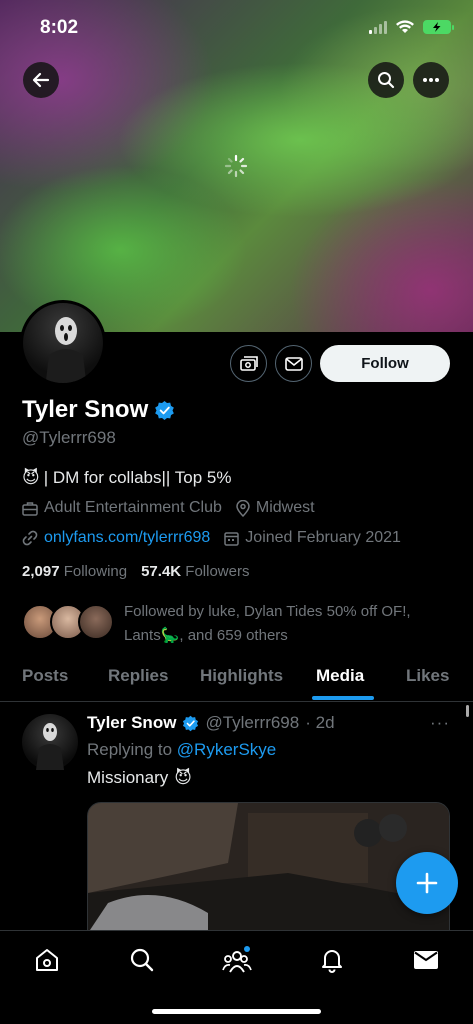 The height and width of the screenshot is (1024, 473). I want to click on tab-highlights: Highlights, so click(241, 676).